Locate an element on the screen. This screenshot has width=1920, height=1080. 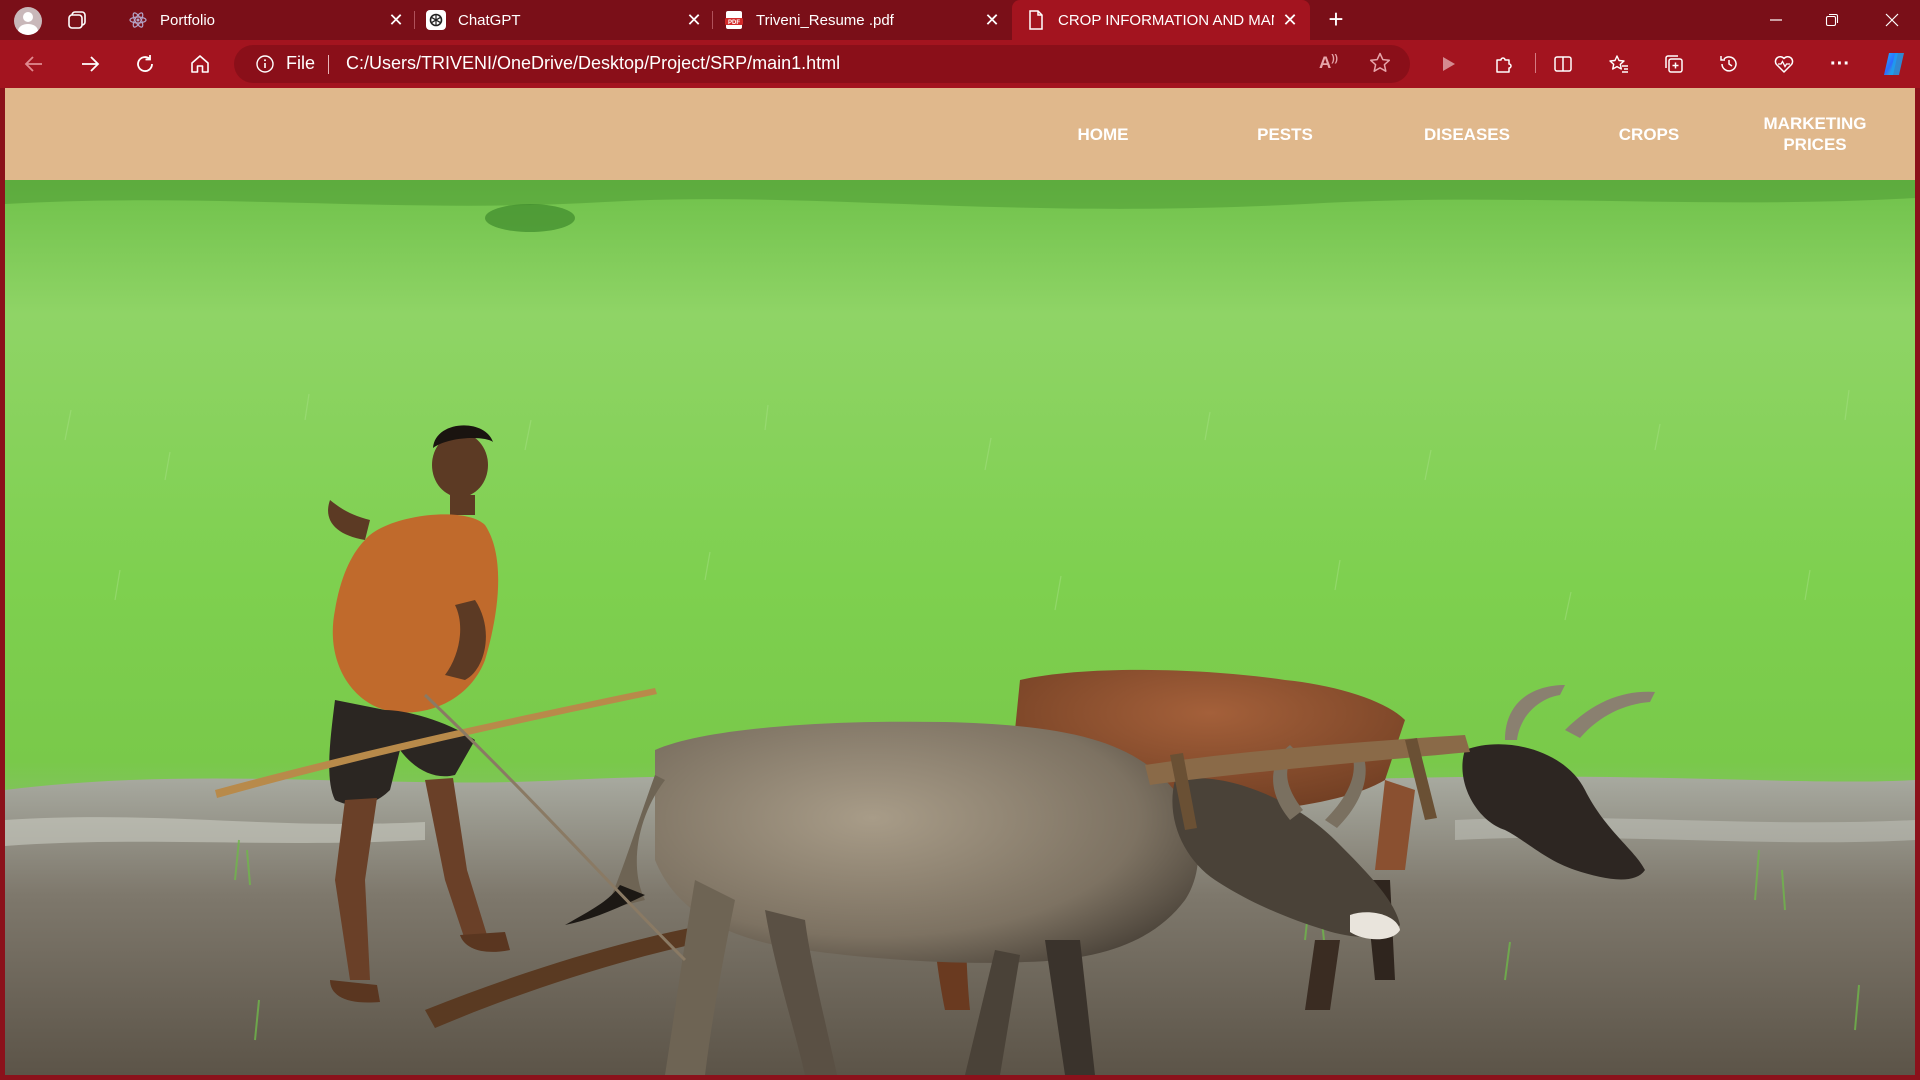
forward-arrow-icon is located at coordinates (91, 64).